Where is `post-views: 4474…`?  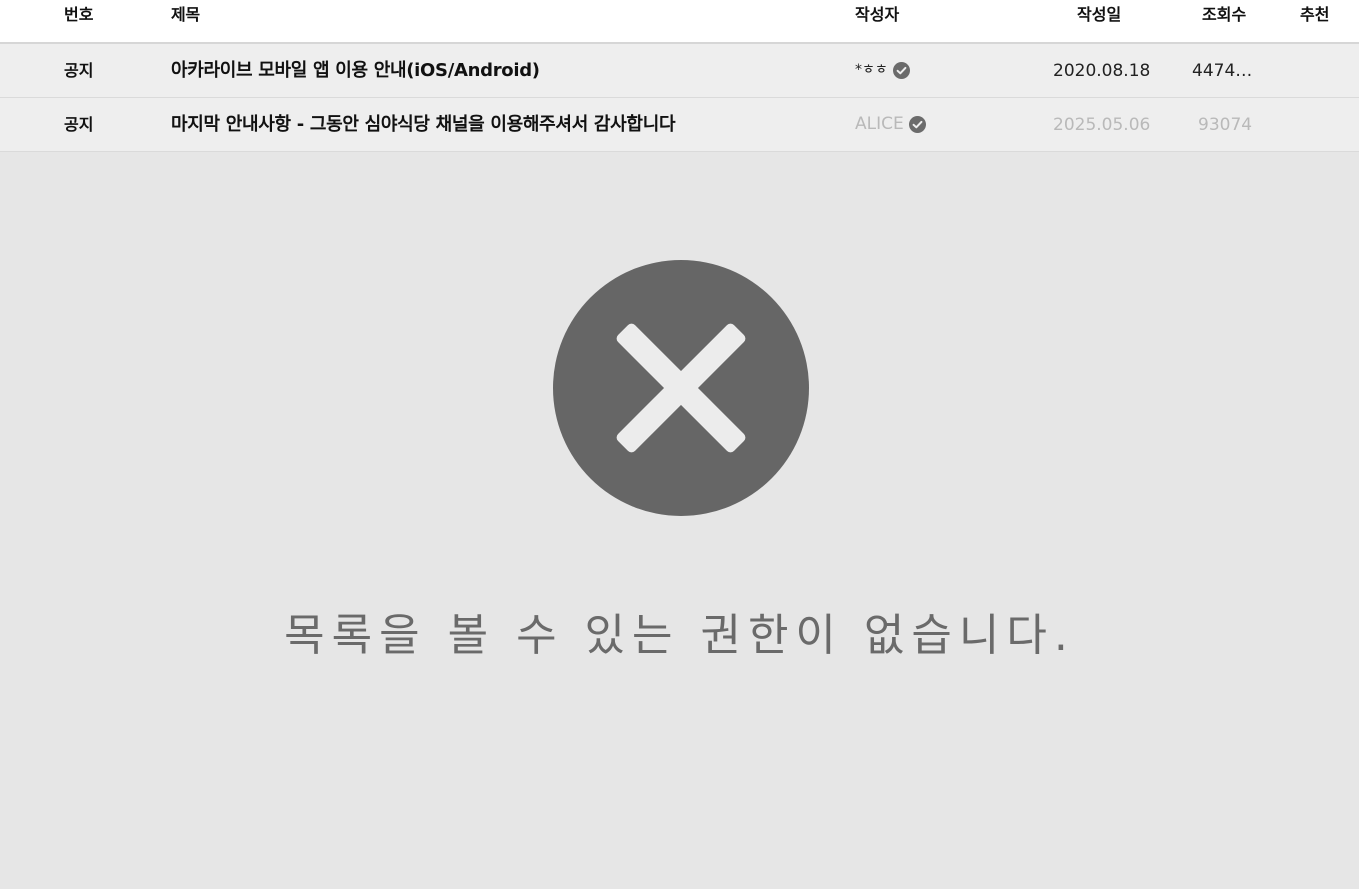
post-views: 4474… is located at coordinates (1222, 71).